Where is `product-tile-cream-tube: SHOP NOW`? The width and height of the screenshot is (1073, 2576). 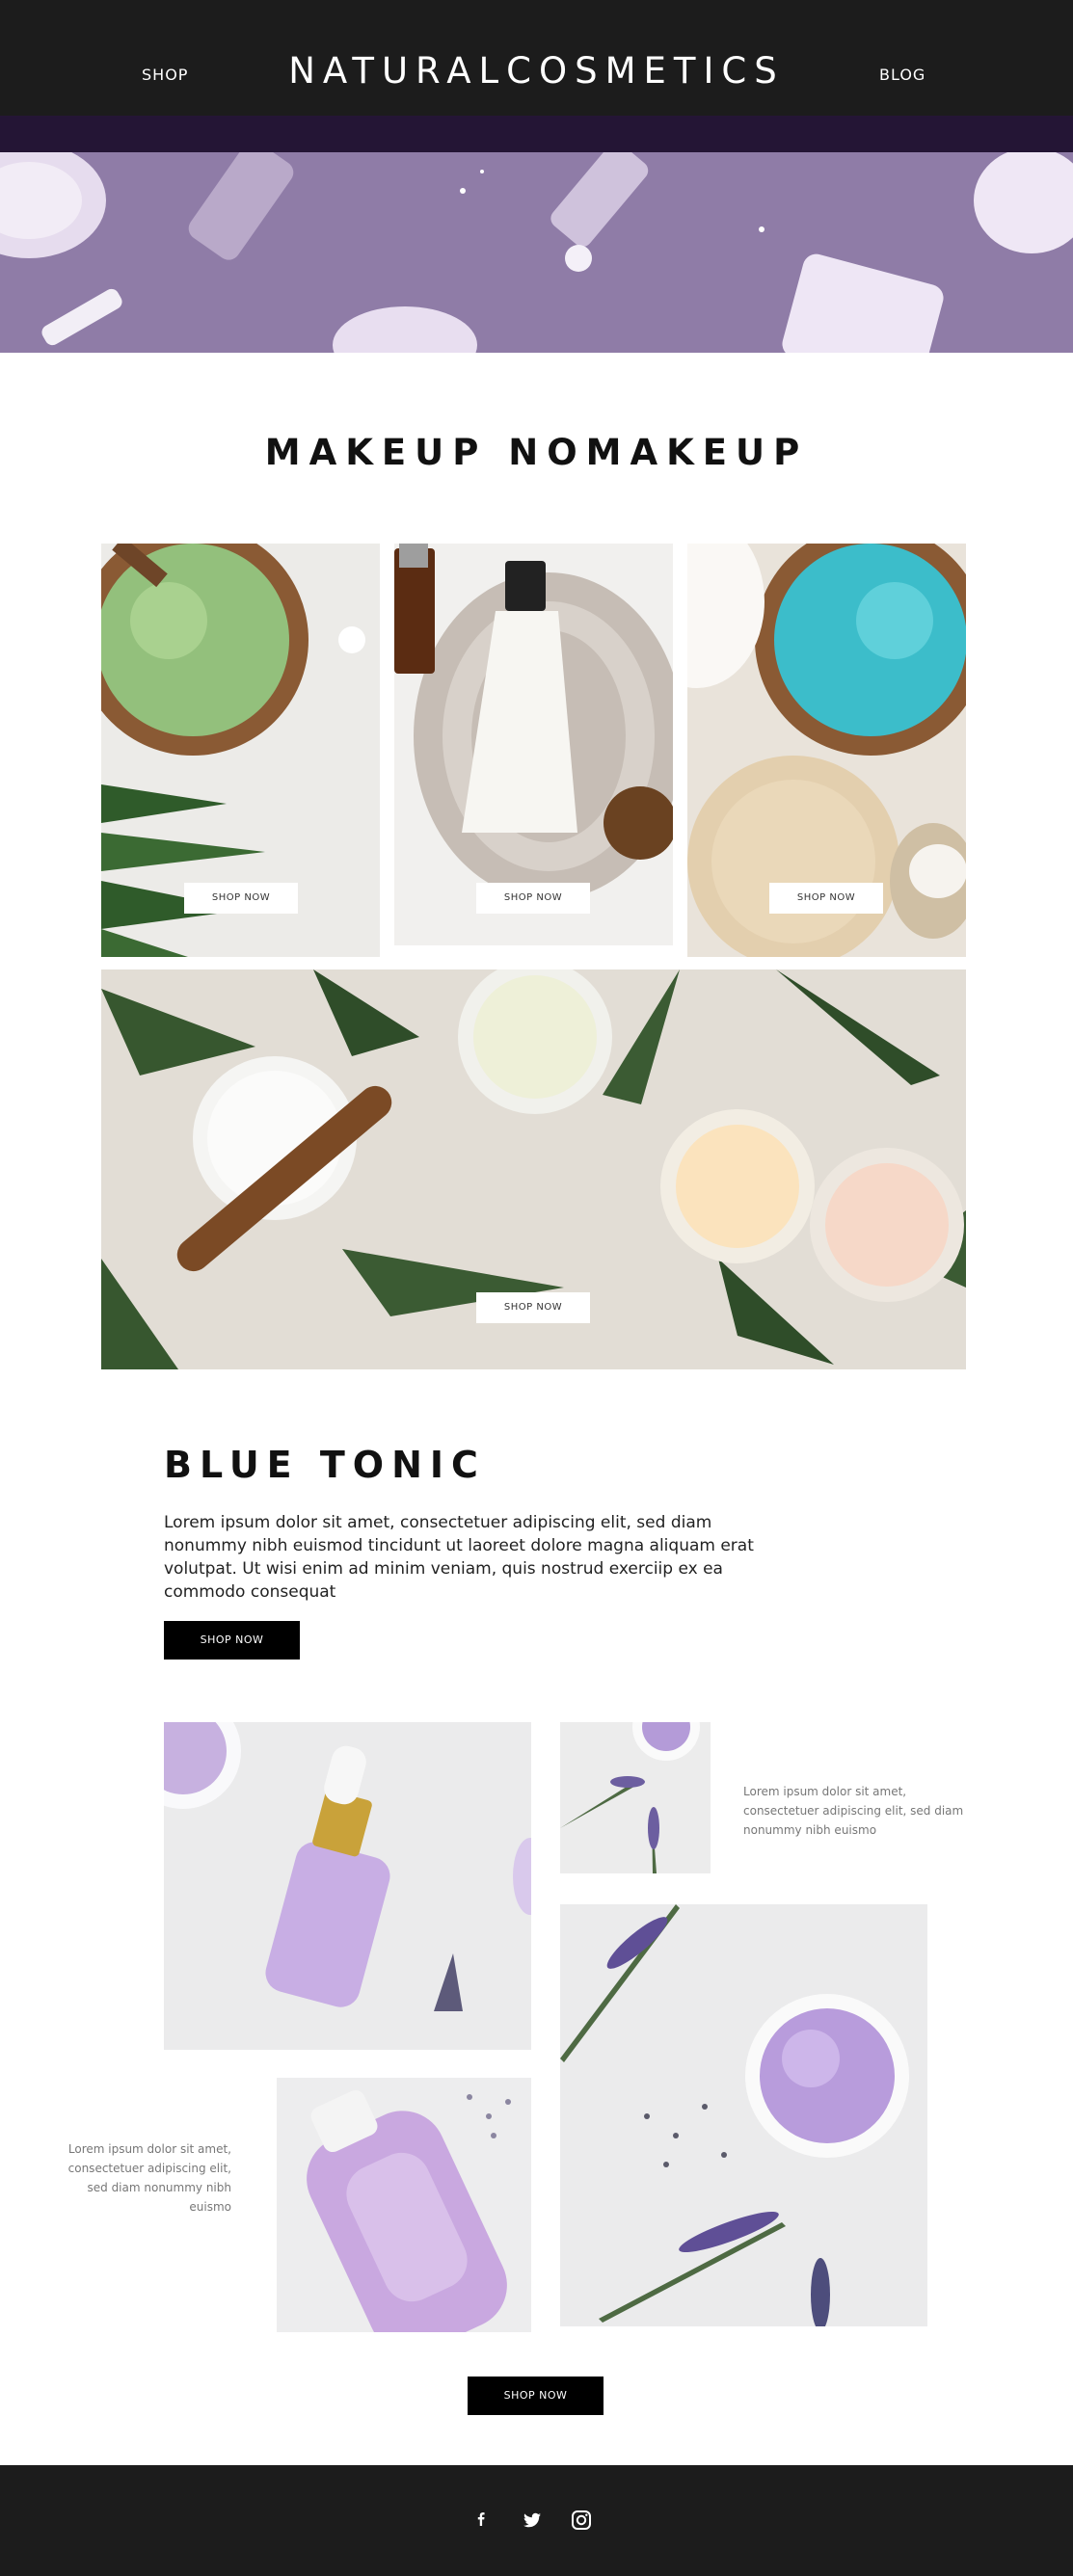
product-tile-cream-tube: SHOP NOW is located at coordinates (533, 744).